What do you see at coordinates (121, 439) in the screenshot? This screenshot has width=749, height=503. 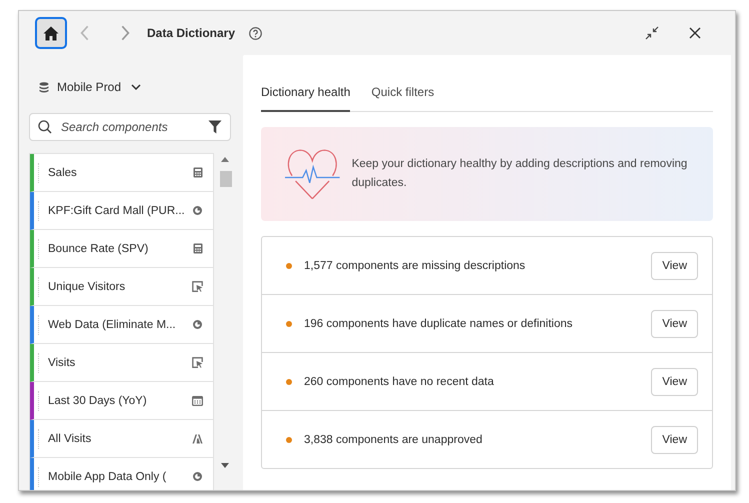 I see `component-item: All Visits` at bounding box center [121, 439].